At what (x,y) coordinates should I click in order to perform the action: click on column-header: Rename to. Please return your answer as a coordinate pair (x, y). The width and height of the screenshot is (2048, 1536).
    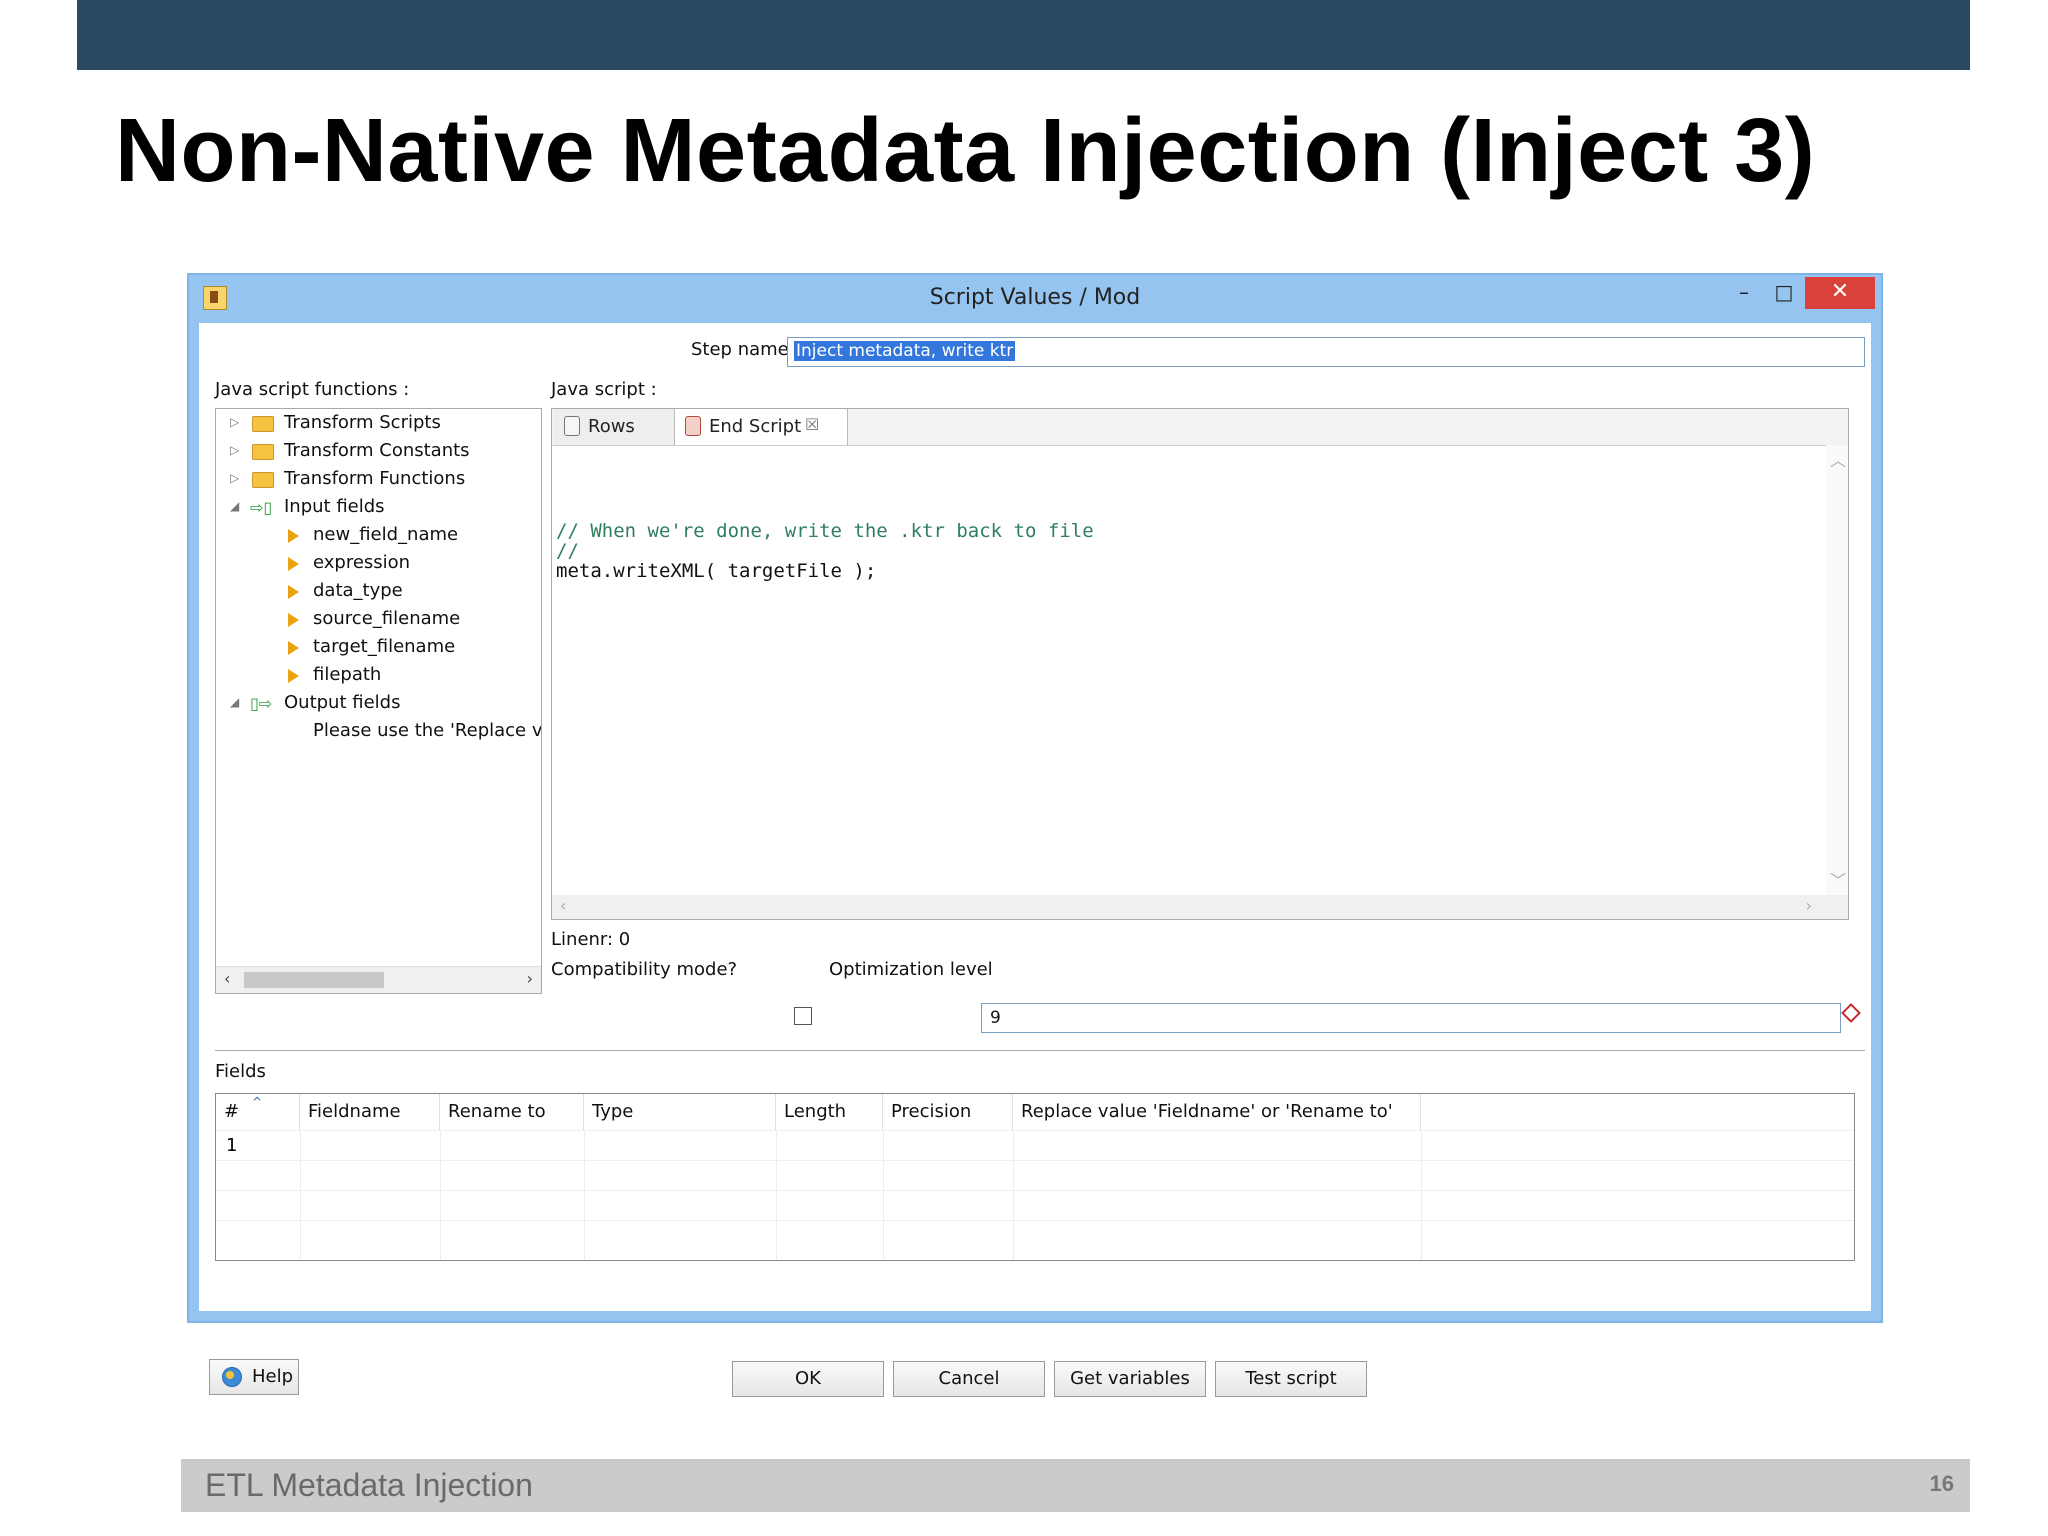
    Looking at the image, I should click on (512, 1112).